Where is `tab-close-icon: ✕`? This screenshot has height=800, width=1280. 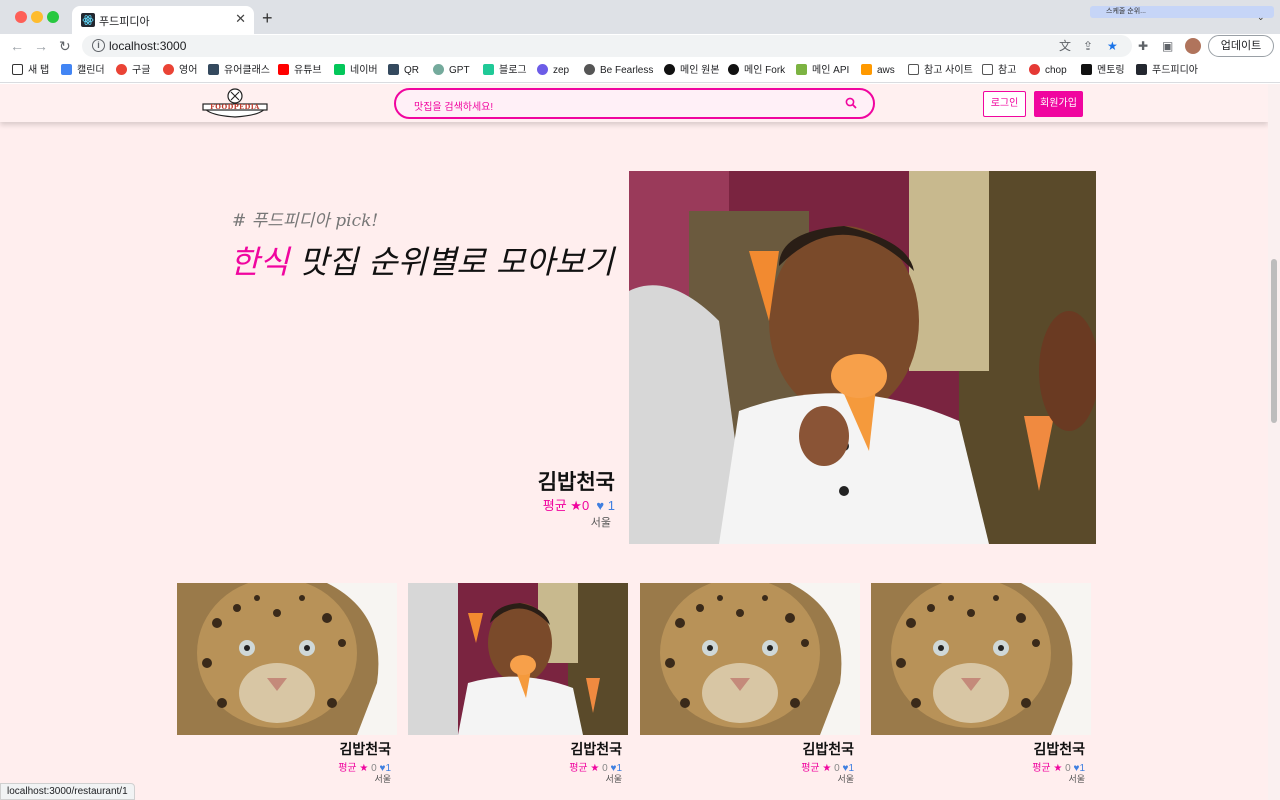 tab-close-icon: ✕ is located at coordinates (240, 19).